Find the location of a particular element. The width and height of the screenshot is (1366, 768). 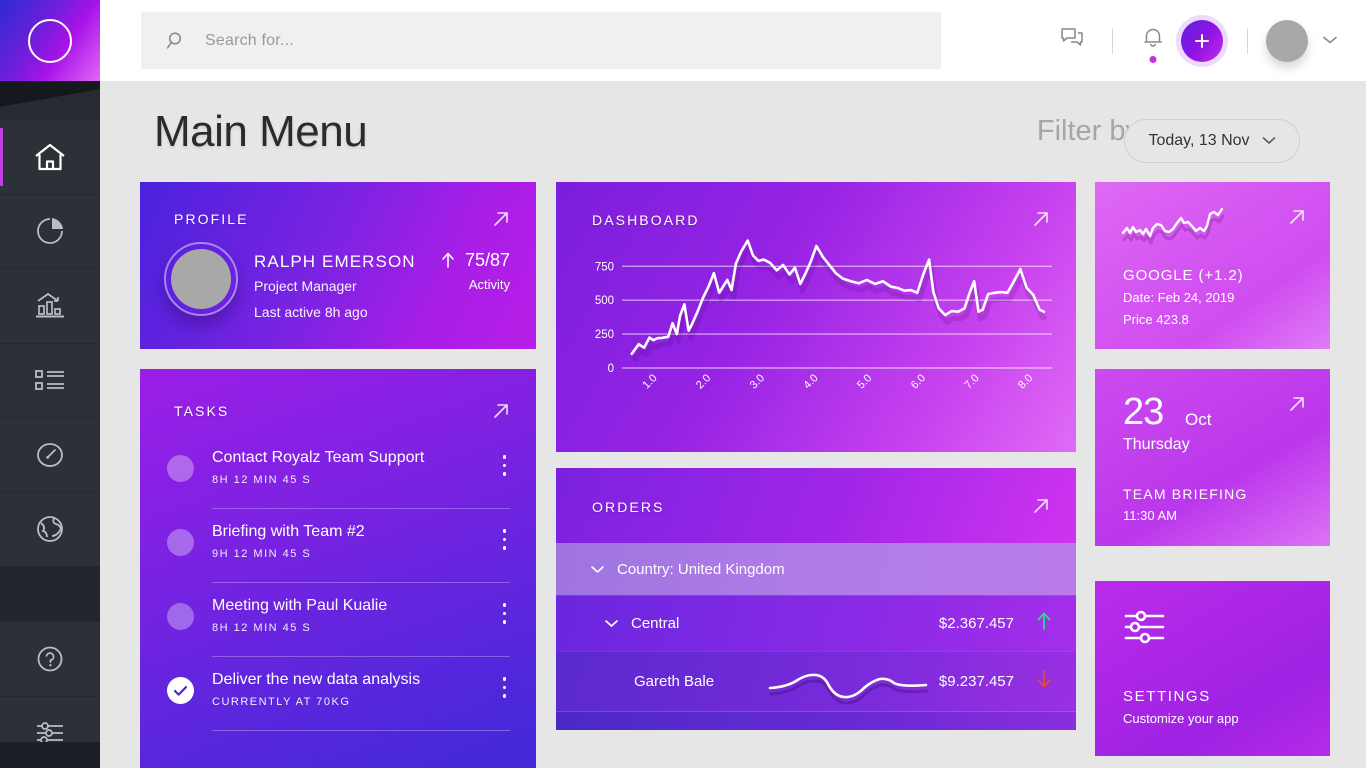

svg-text: 5.0 is located at coordinates (864, 381).